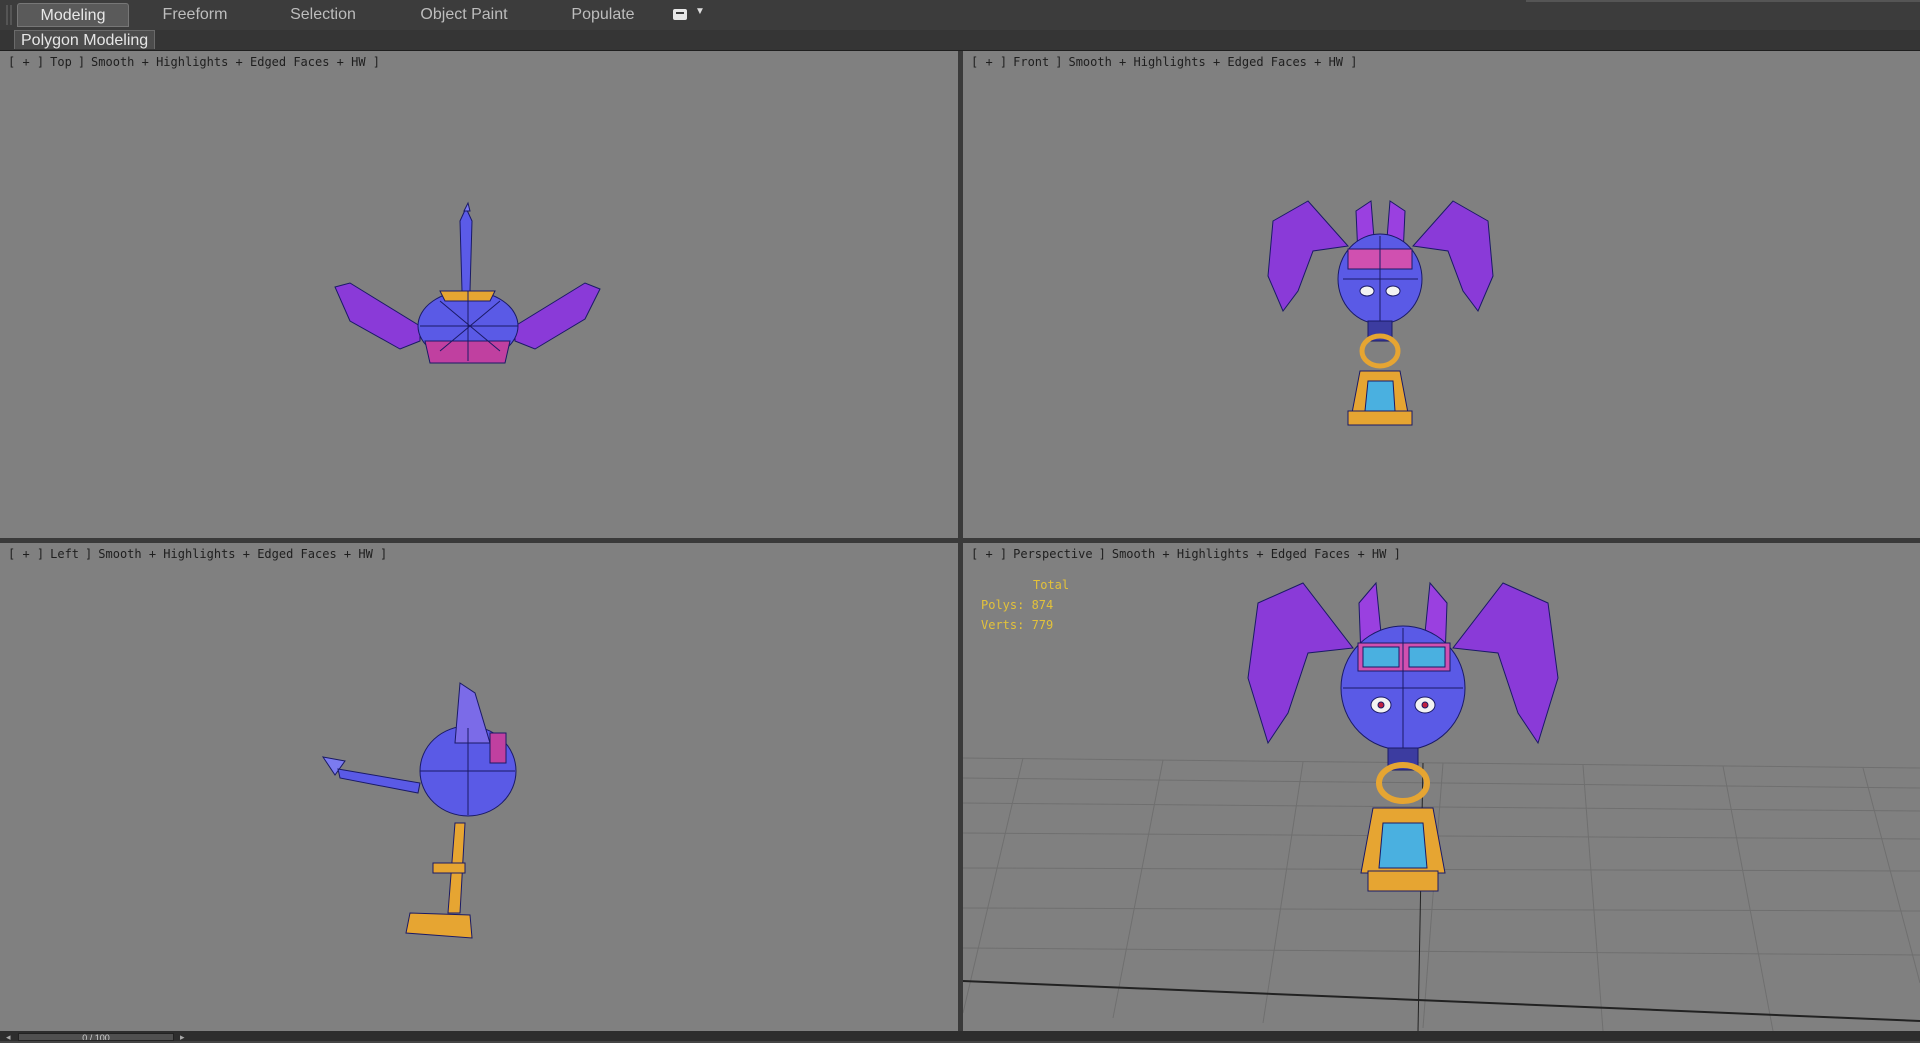 The height and width of the screenshot is (1043, 1920). I want to click on time-slider: 0 / 100, so click(96, 1037).